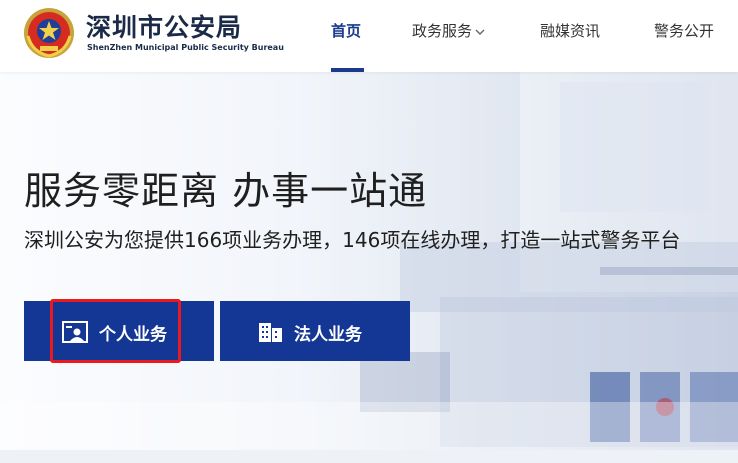 The height and width of the screenshot is (463, 738). What do you see at coordinates (442, 31) in the screenshot?
I see `nav-government-services-label: 政务服务` at bounding box center [442, 31].